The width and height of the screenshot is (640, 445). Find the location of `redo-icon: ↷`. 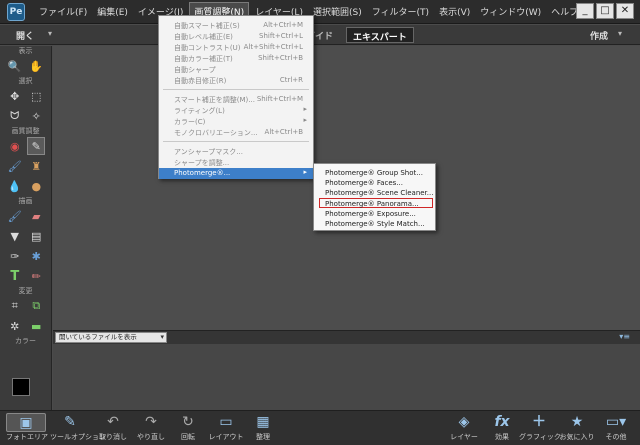

redo-icon: ↷ is located at coordinates (151, 422).